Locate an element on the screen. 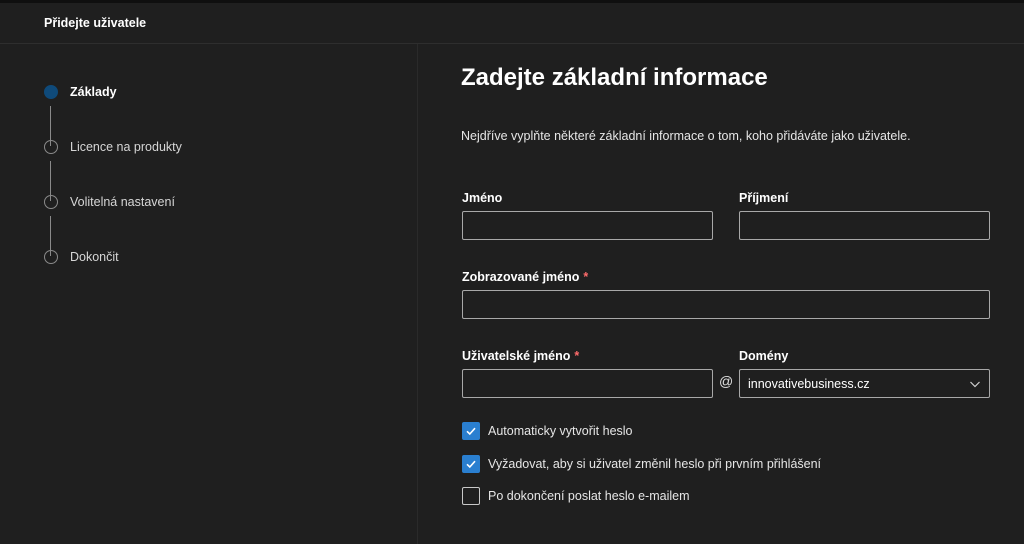 The width and height of the screenshot is (1024, 544). display-name-input is located at coordinates (726, 304).